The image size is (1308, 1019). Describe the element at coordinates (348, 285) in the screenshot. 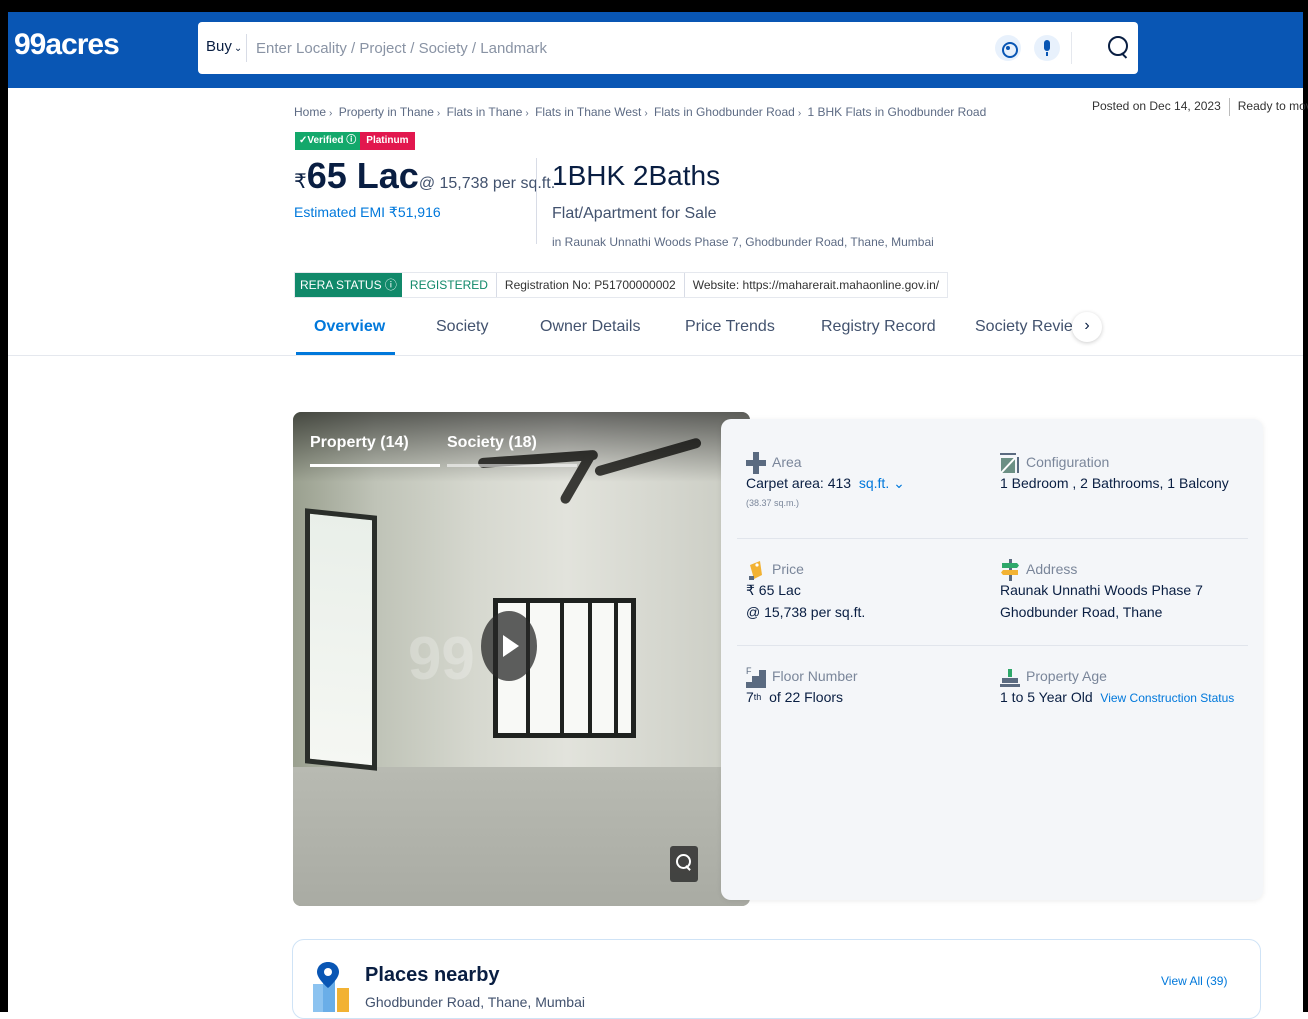

I see `rera-status-label: RERA STATUS ⓘ` at that location.